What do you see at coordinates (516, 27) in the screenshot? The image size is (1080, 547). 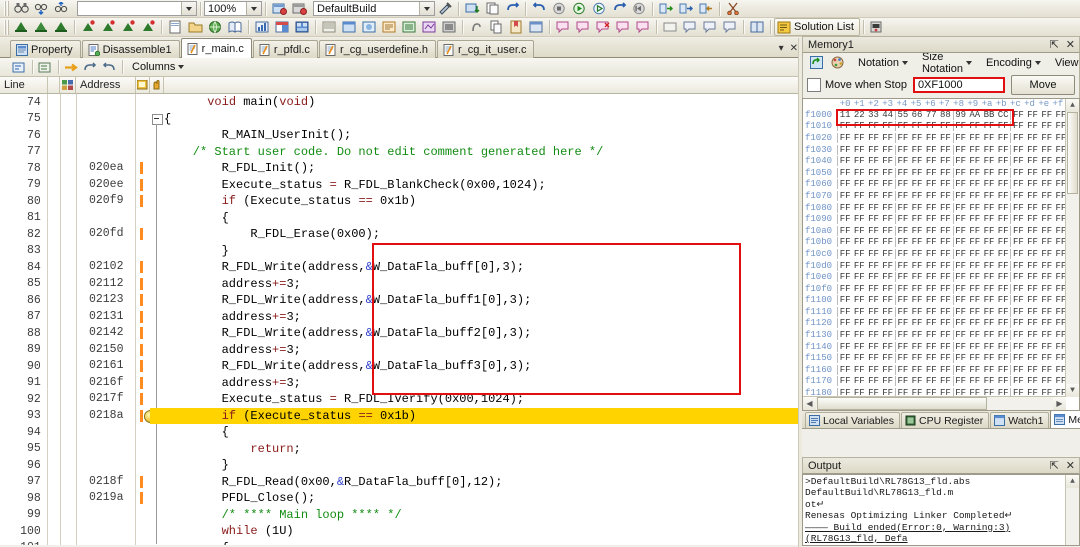 I see `bookmark-icon` at bounding box center [516, 27].